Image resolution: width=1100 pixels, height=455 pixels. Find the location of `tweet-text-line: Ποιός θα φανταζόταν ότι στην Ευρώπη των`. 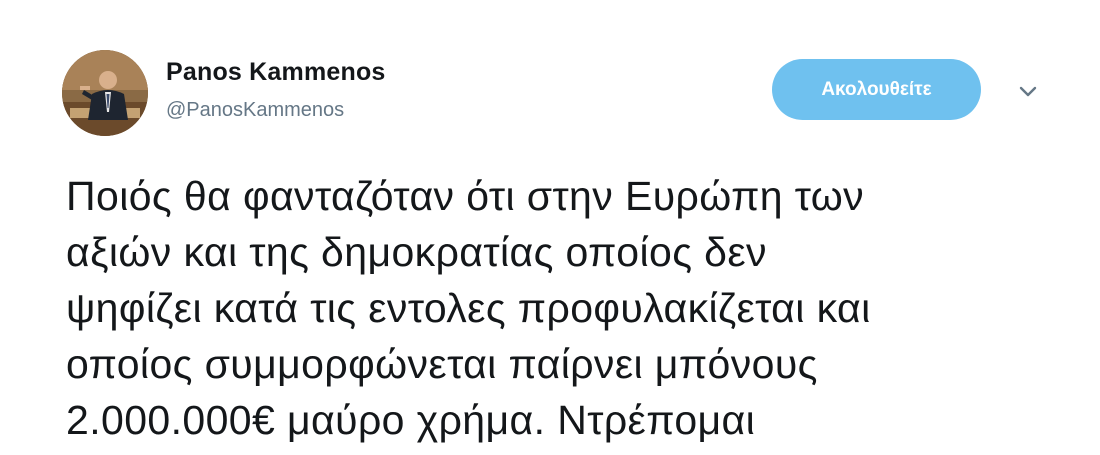

tweet-text-line: Ποιός θα φανταζόταν ότι στην Ευρώπη των is located at coordinates (465, 196).